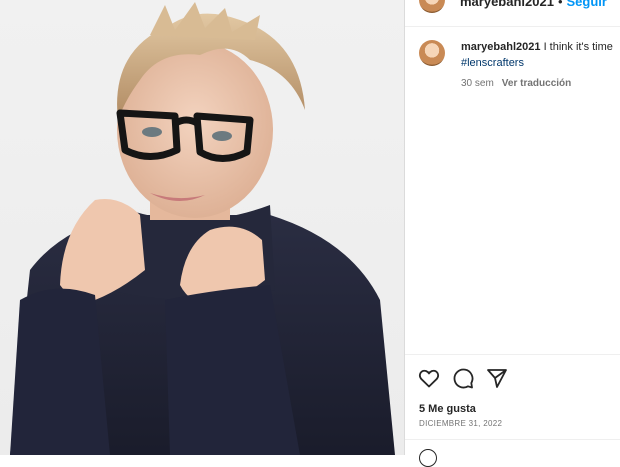 This screenshot has width=620, height=467. I want to click on comment-line: maryebahl2021 I think it's time, so click(540, 47).